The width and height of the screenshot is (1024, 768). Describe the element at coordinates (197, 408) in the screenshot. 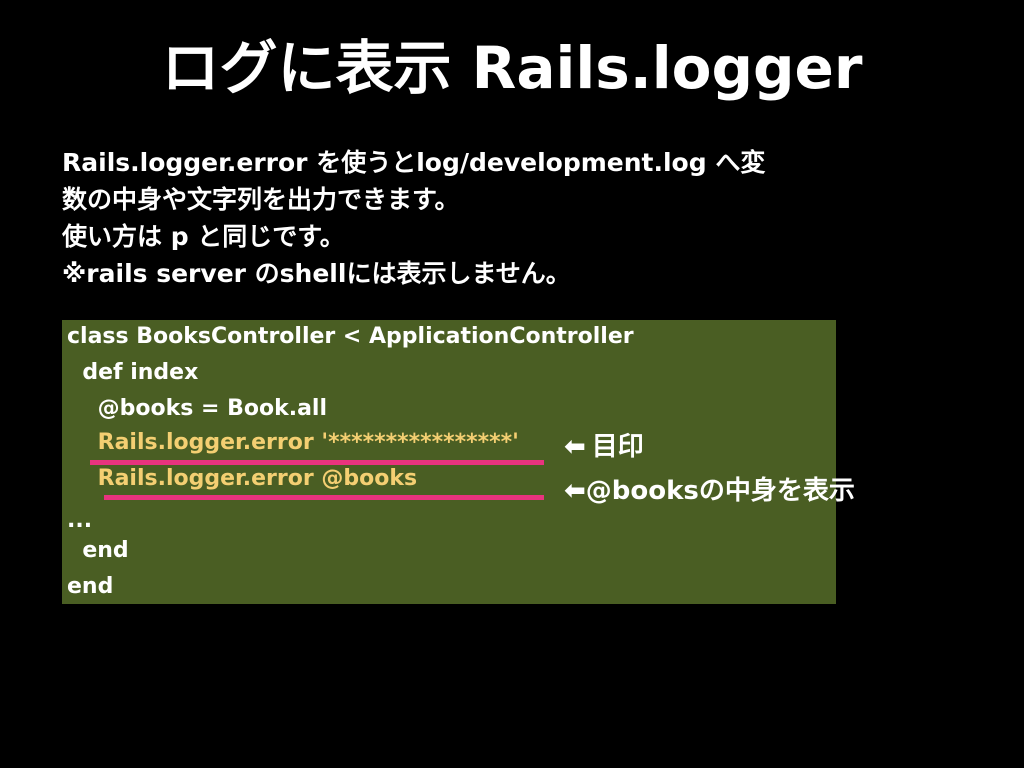

I see `code-line: @books = Book.all` at that location.